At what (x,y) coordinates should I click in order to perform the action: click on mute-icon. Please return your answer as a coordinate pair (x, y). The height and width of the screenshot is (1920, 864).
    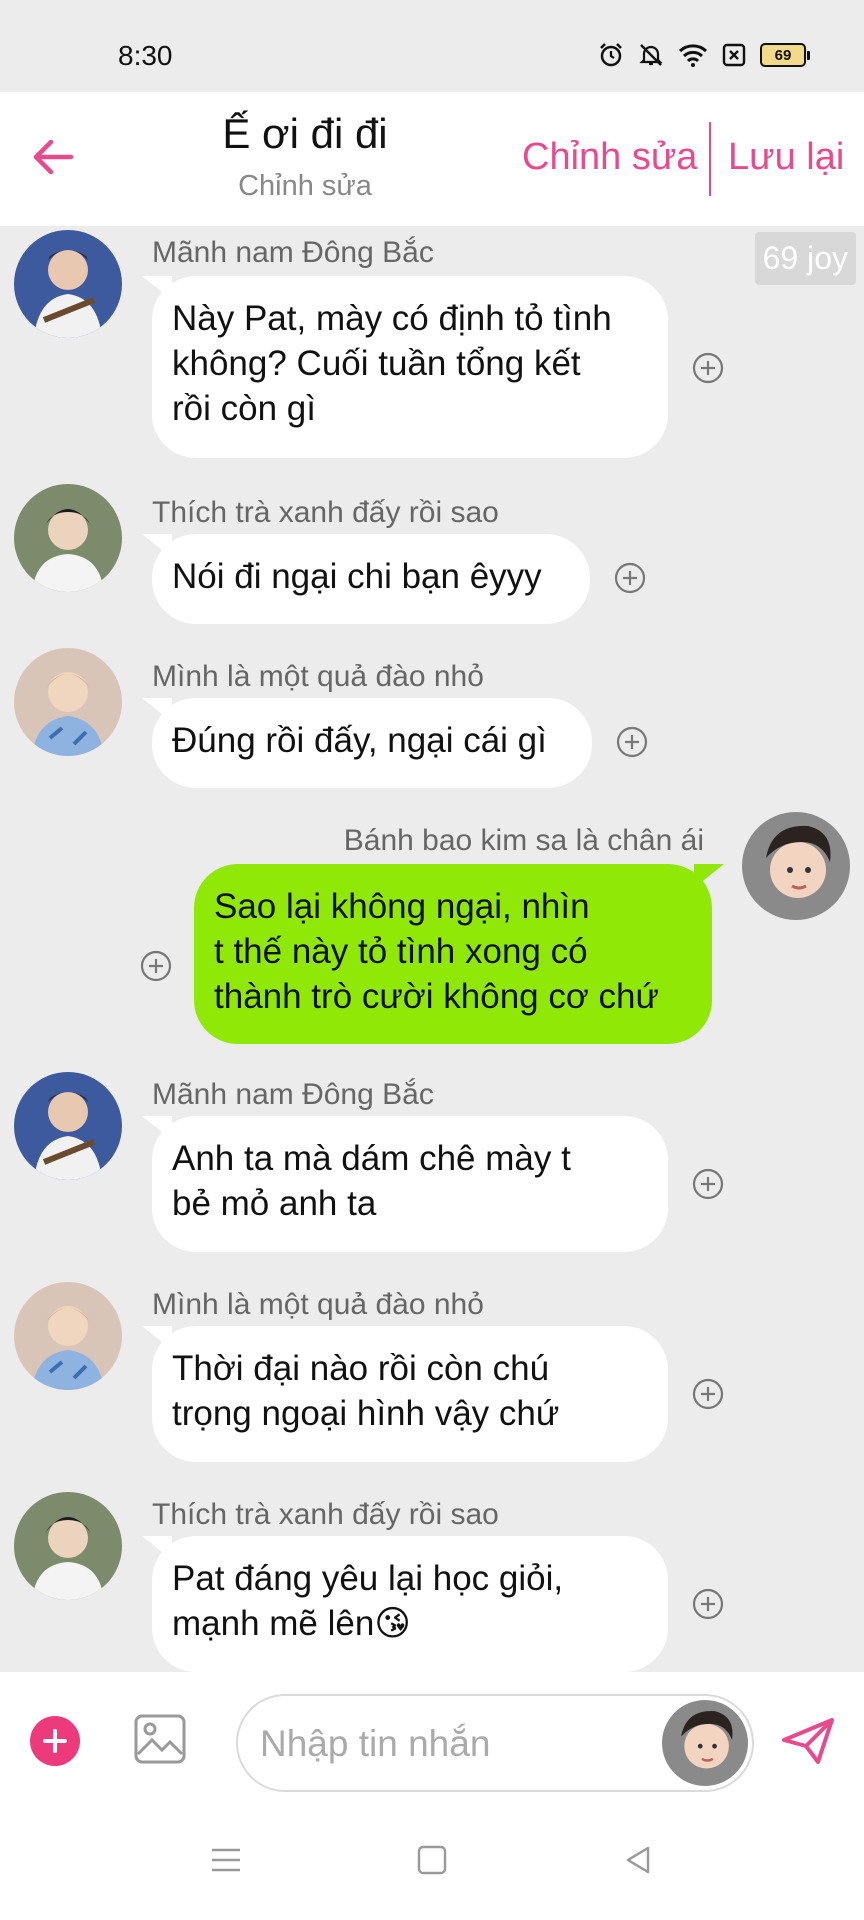
    Looking at the image, I should click on (651, 55).